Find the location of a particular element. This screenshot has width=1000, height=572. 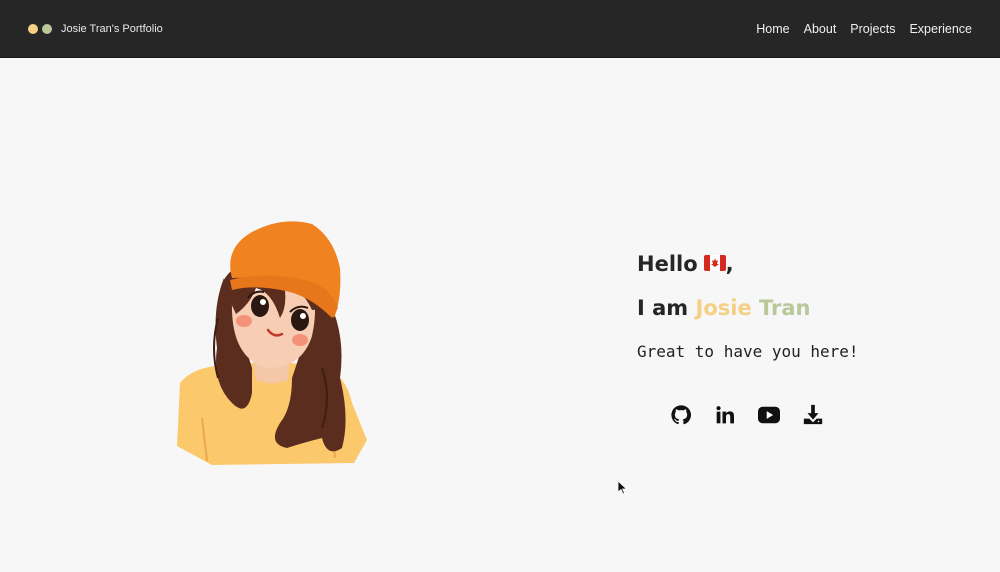

brand: Josie Tran's Portfolio is located at coordinates (95, 28).